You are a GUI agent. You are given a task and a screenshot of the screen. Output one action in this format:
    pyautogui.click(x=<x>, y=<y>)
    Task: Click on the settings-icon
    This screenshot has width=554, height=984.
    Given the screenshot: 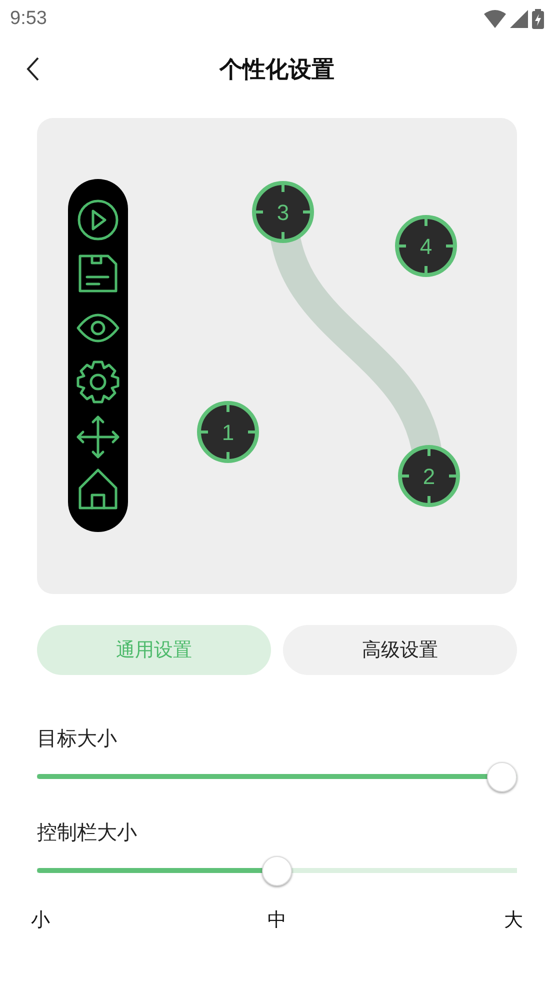 What is the action you would take?
    pyautogui.click(x=98, y=382)
    